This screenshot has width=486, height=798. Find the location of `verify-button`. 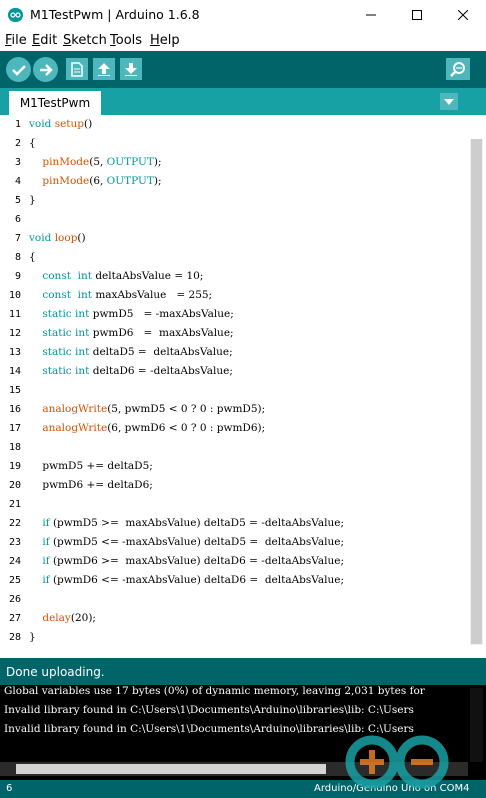

verify-button is located at coordinates (18, 69).